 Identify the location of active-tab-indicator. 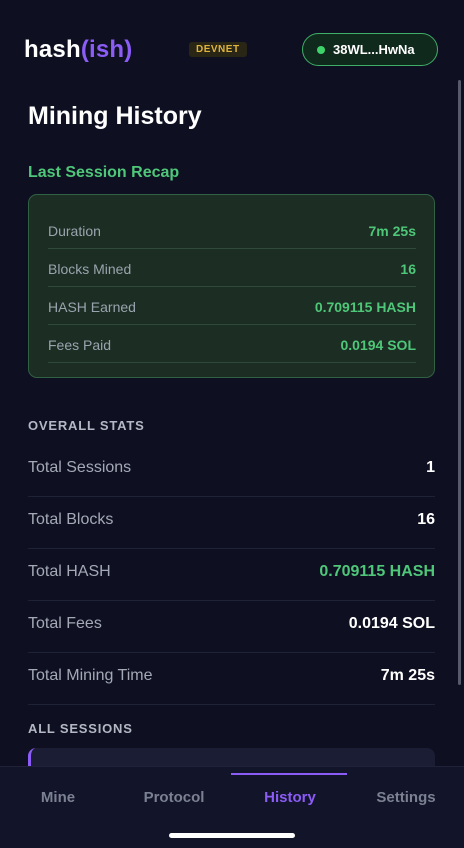
(289, 774).